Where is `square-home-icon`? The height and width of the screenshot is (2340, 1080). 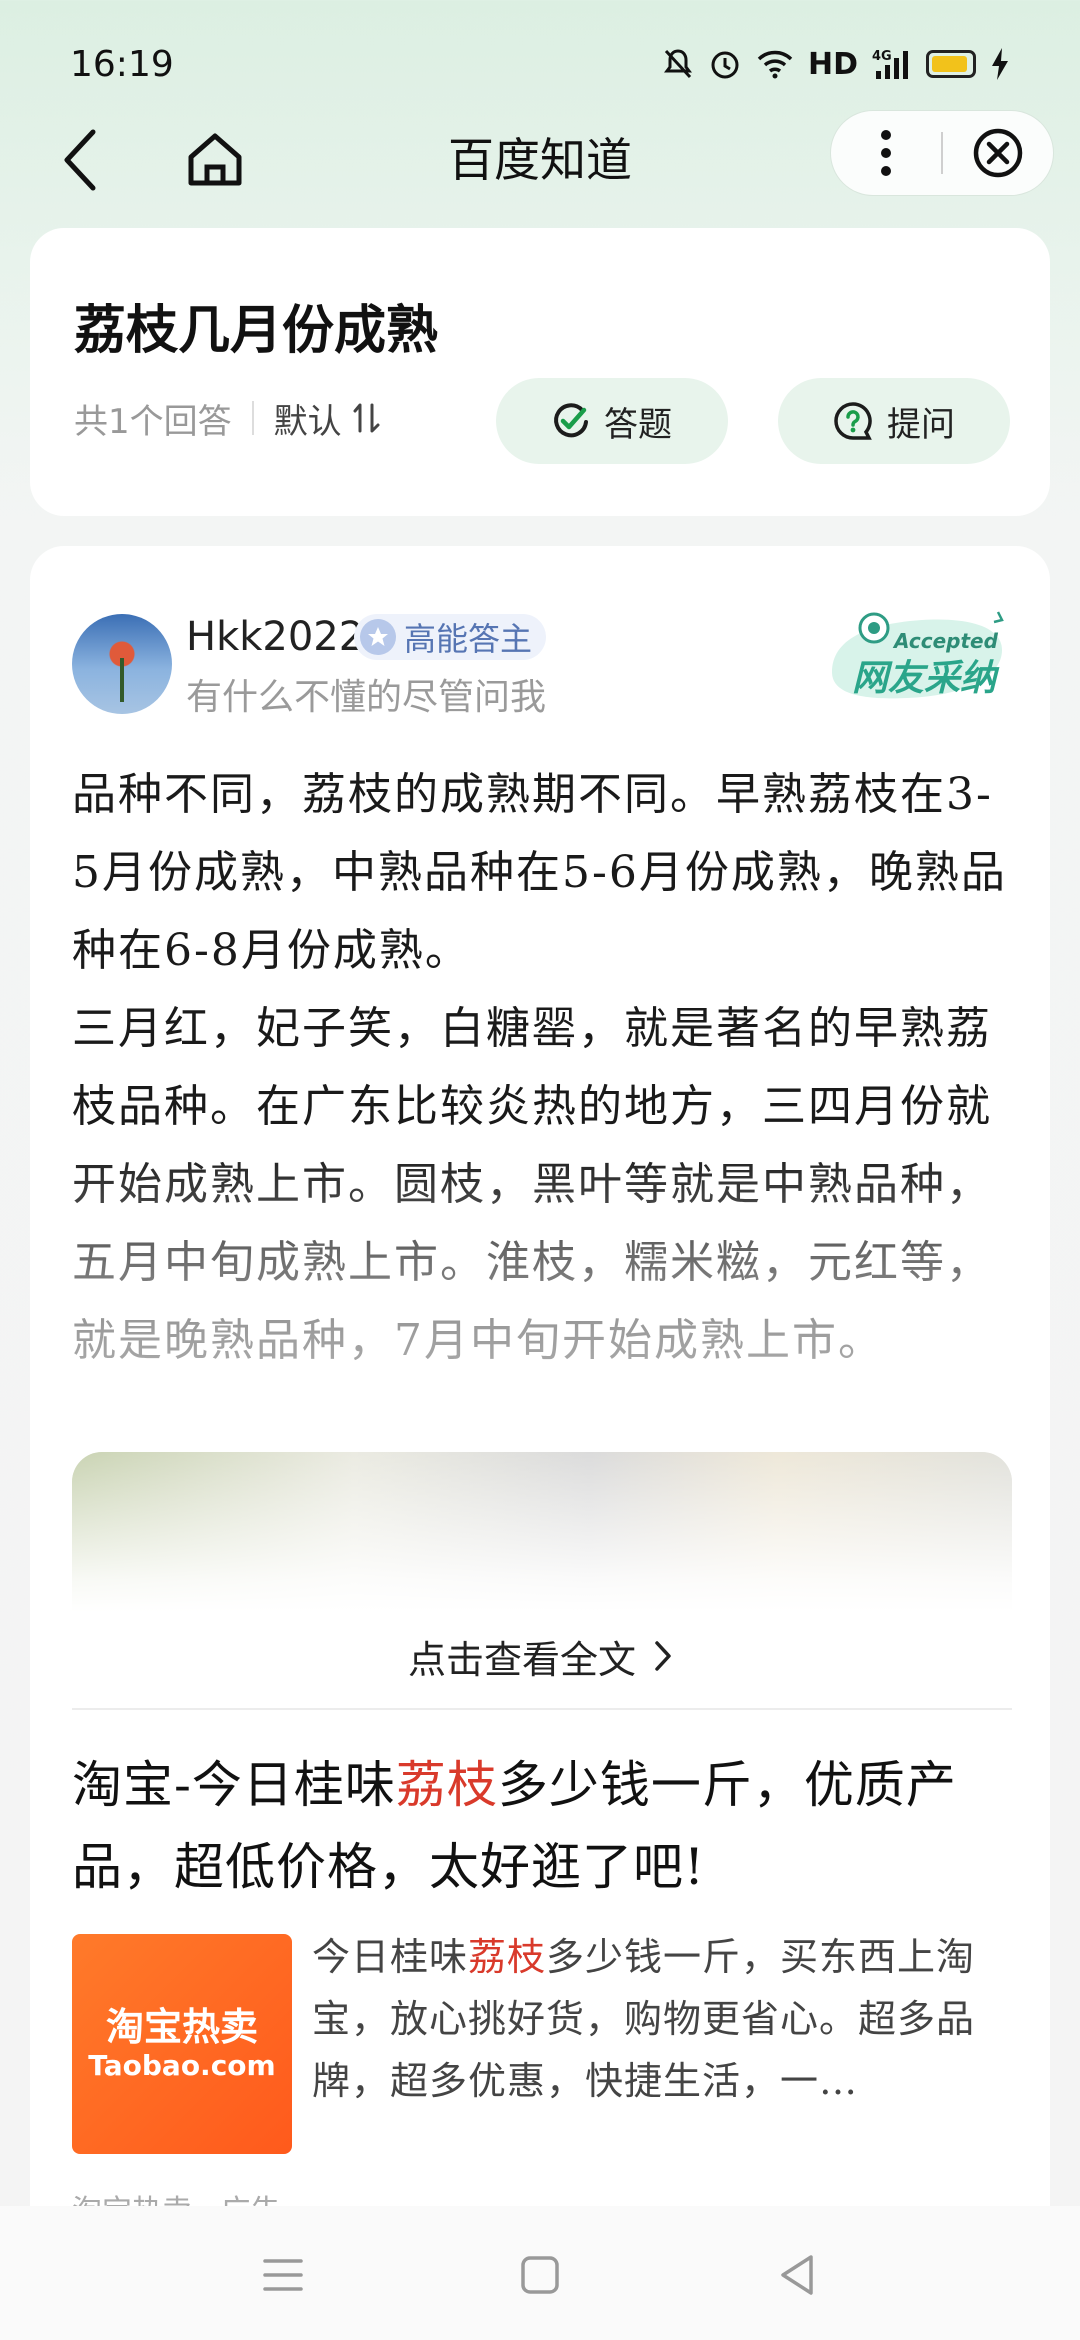
square-home-icon is located at coordinates (540, 2275).